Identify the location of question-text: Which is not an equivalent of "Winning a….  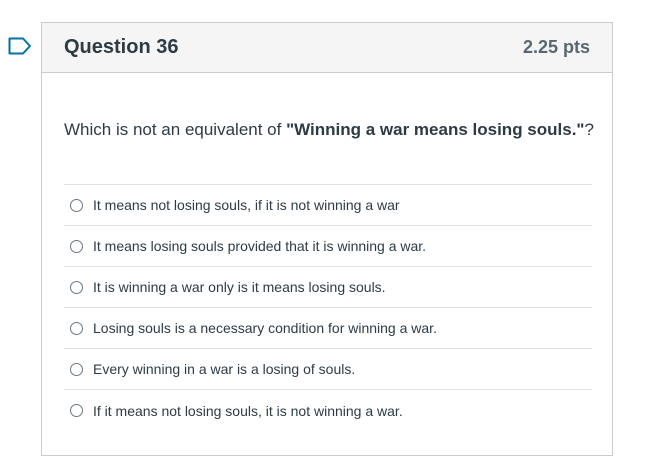
(329, 130).